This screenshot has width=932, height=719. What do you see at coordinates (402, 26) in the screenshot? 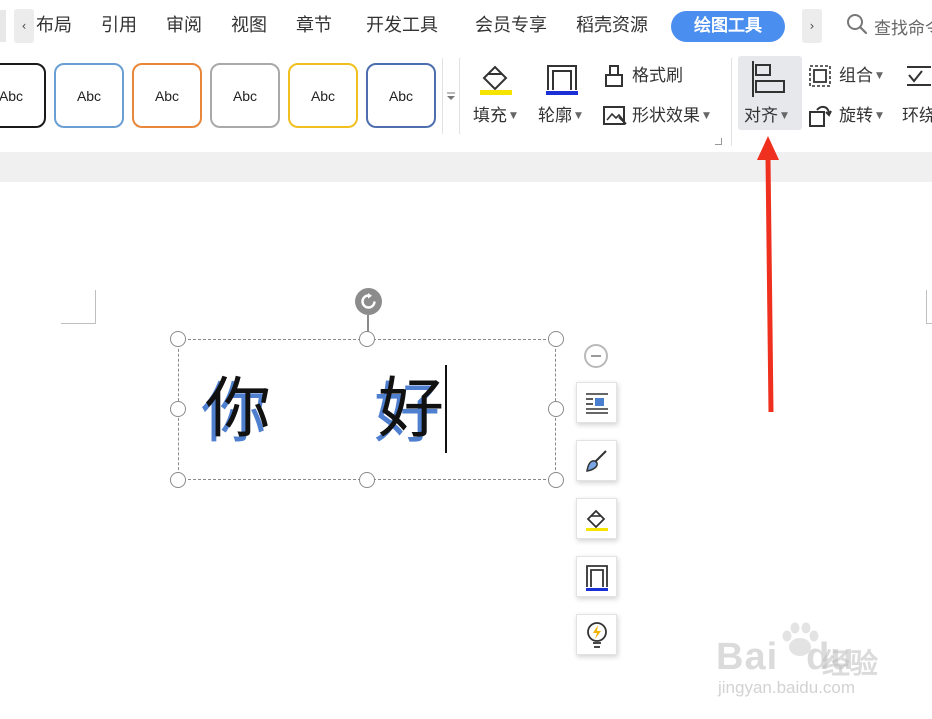
I see `tab-developer-tools: 开发工具` at bounding box center [402, 26].